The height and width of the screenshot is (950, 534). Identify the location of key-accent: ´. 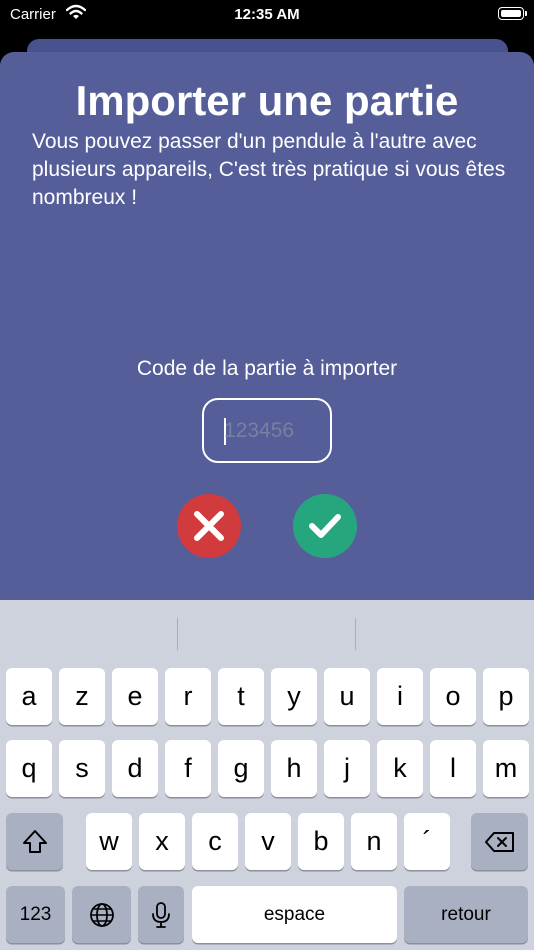
(427, 841).